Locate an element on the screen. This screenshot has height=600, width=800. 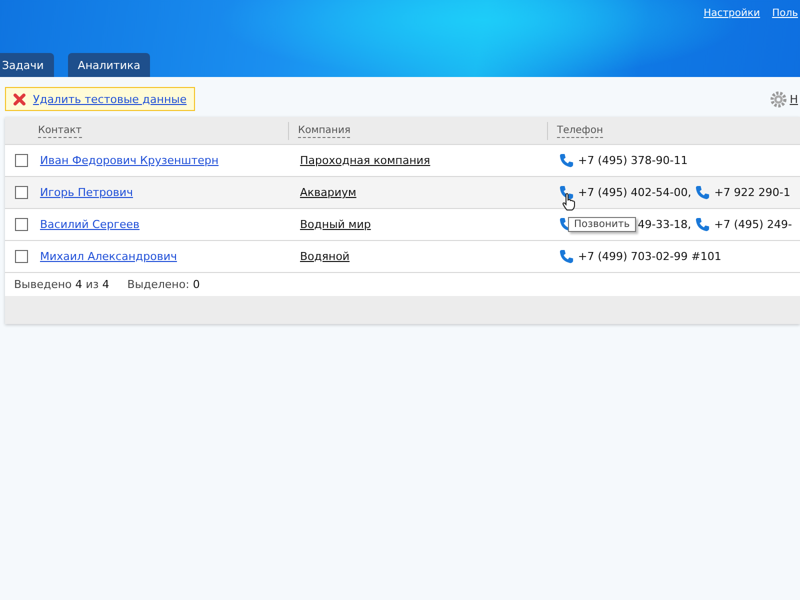
phone-number: +7 (495) 402-54-00, is located at coordinates (635, 192).